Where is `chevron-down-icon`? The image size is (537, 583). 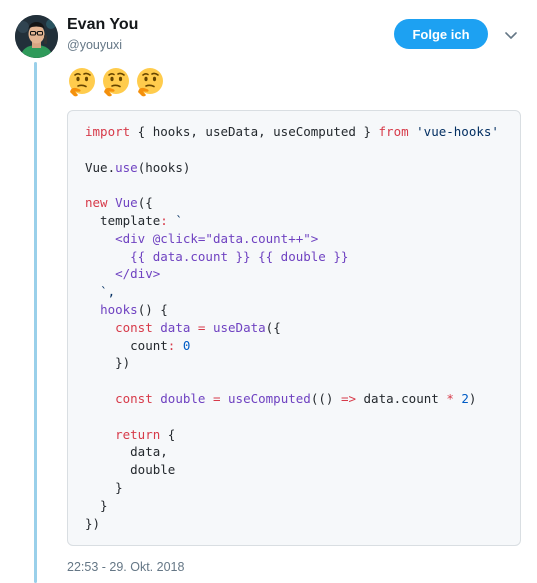
chevron-down-icon is located at coordinates (511, 35).